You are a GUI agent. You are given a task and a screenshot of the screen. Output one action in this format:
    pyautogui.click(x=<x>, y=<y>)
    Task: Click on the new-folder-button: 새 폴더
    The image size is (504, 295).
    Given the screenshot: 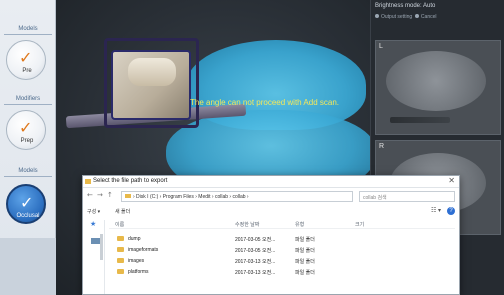 What is the action you would take?
    pyautogui.click(x=122, y=211)
    